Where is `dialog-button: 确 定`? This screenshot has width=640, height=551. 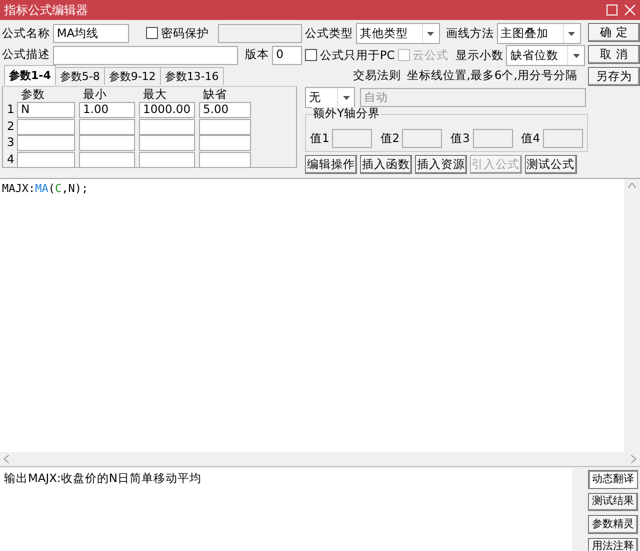
dialog-button: 确 定 is located at coordinates (614, 32).